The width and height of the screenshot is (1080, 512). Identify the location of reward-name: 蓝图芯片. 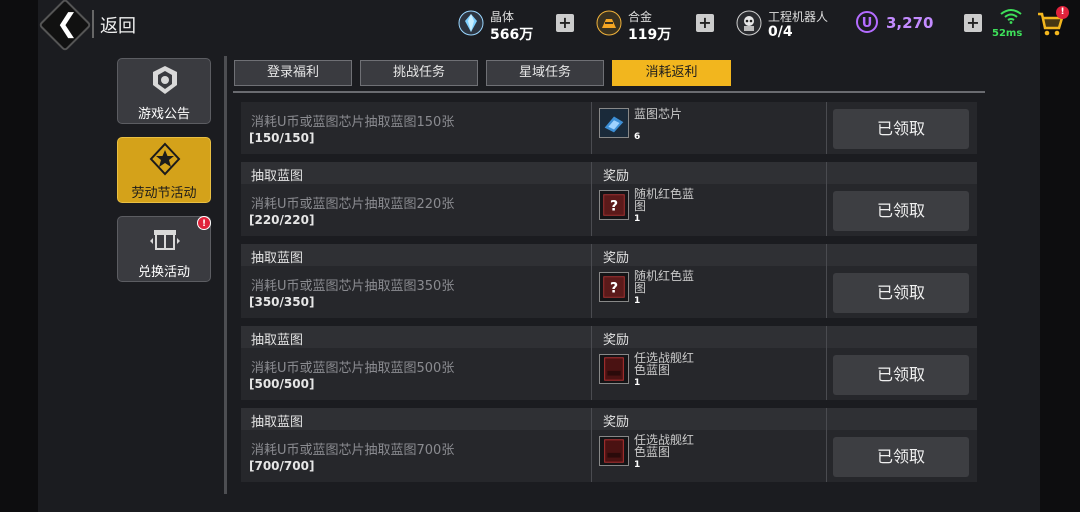
(658, 114).